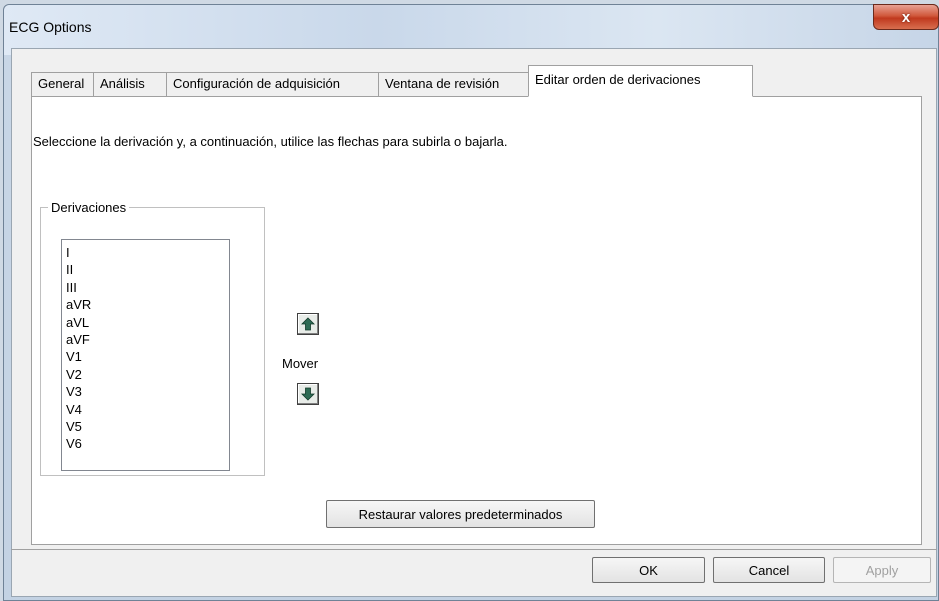  What do you see at coordinates (272, 84) in the screenshot?
I see `tab-configuracion-adquisicion: Configuración de adquisición` at bounding box center [272, 84].